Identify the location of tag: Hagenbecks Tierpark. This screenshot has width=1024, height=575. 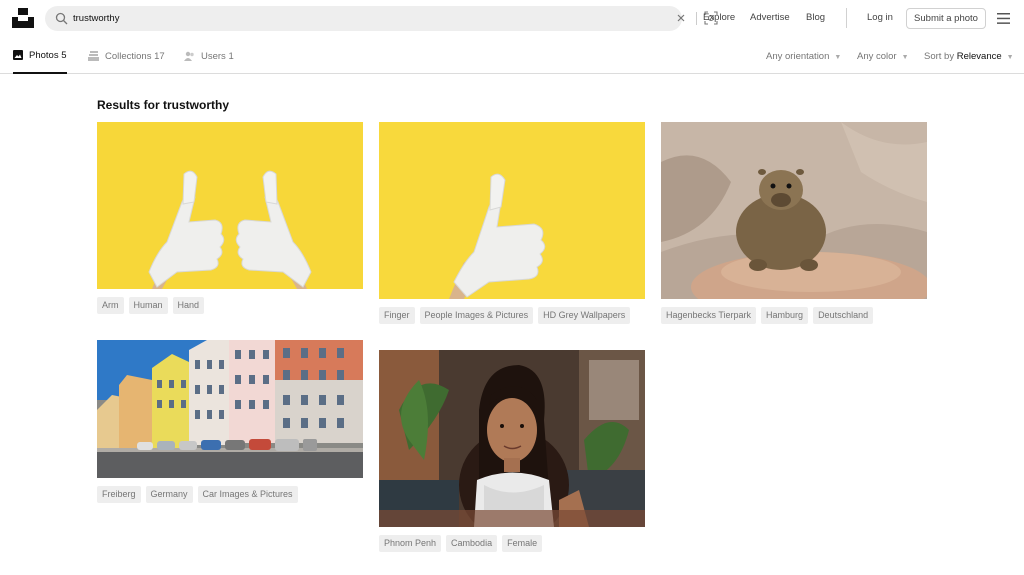
(709, 315).